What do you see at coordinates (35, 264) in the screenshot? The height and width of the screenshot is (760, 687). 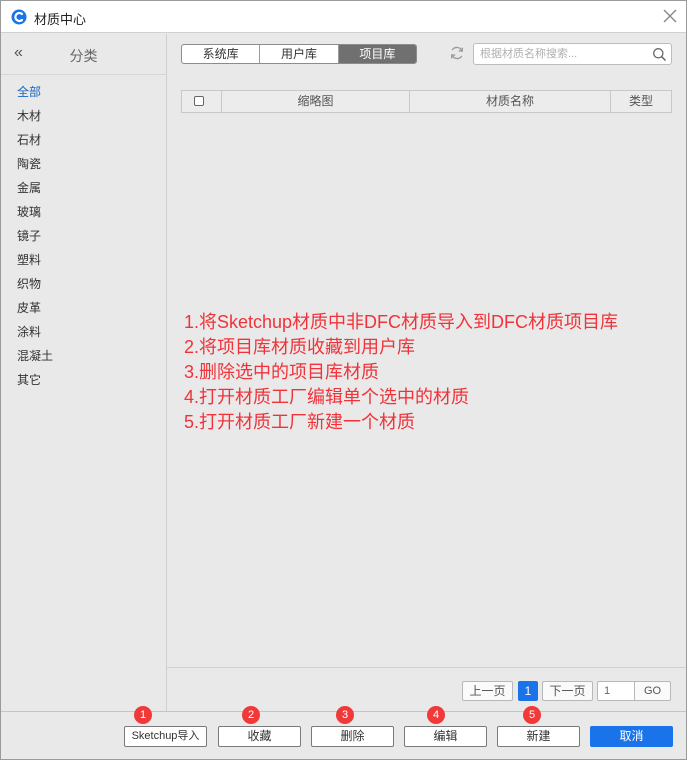 I see `category-item-plastic: 塑料` at bounding box center [35, 264].